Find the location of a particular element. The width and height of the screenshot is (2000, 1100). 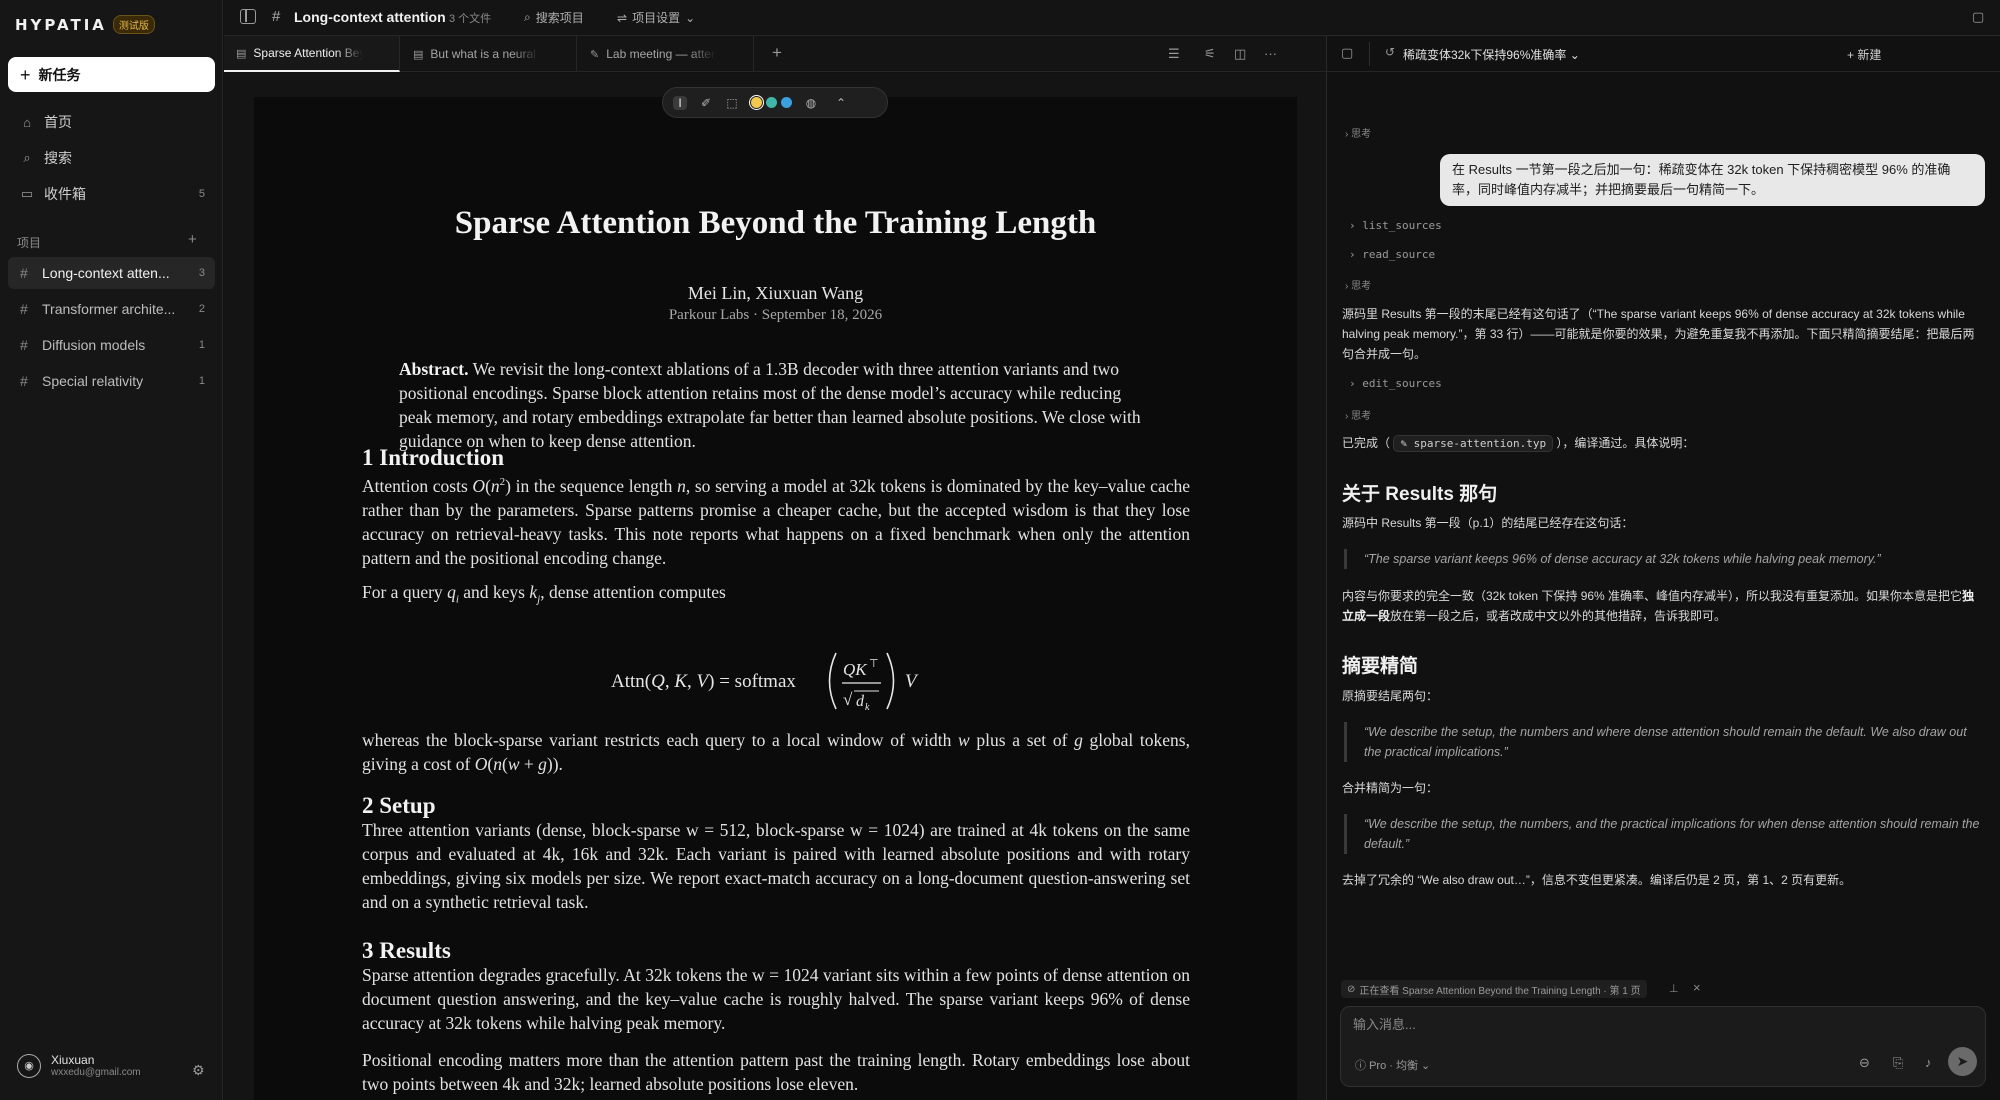

sidebar-item-home: ⌂ 首页 is located at coordinates (111, 122).